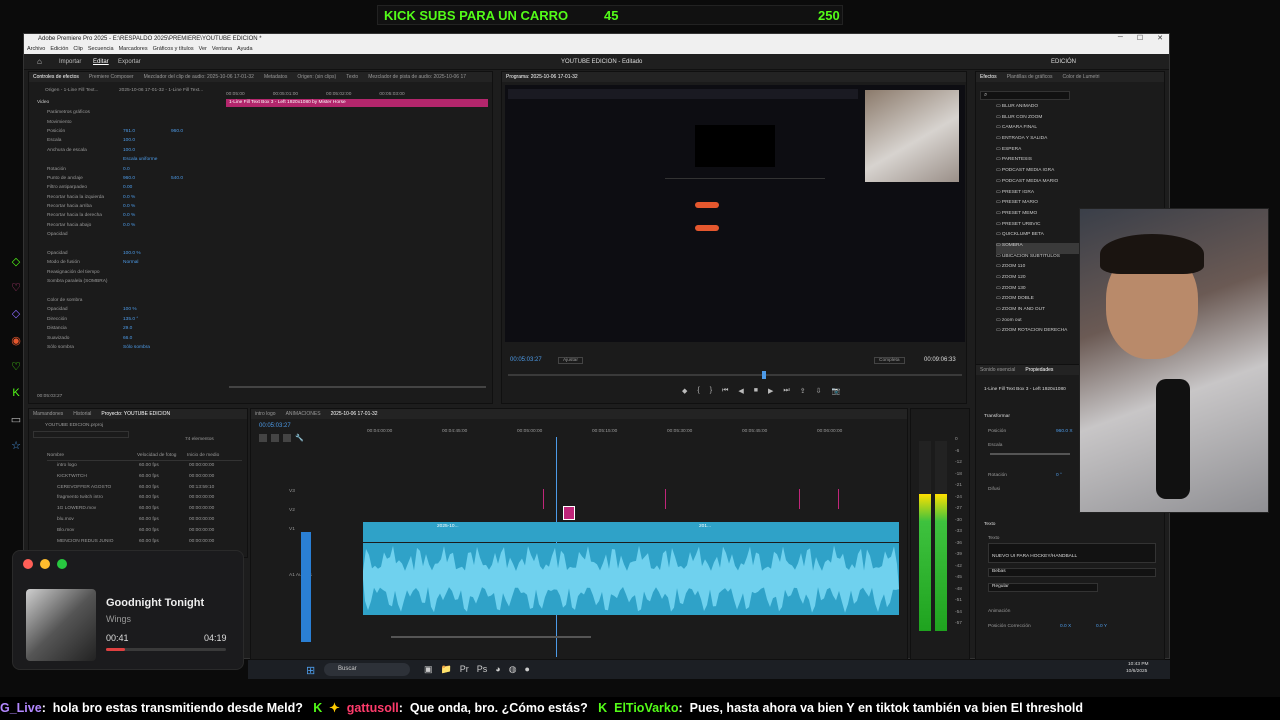 The width and height of the screenshot is (1280, 720). Describe the element at coordinates (82, 414) in the screenshot. I see `tab-history: Historial` at that location.